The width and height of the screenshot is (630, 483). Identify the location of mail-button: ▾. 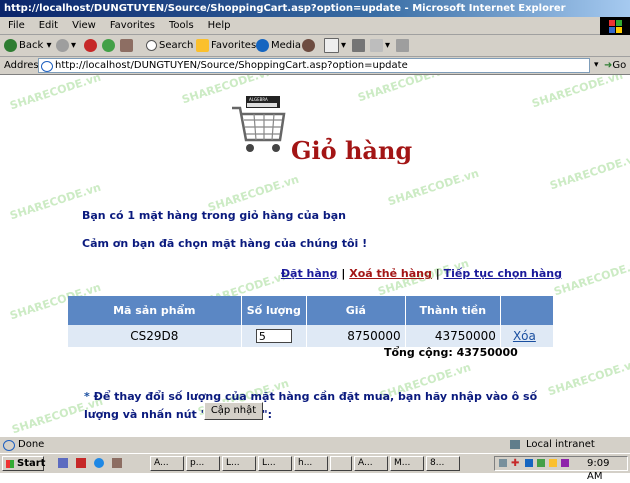
(335, 46).